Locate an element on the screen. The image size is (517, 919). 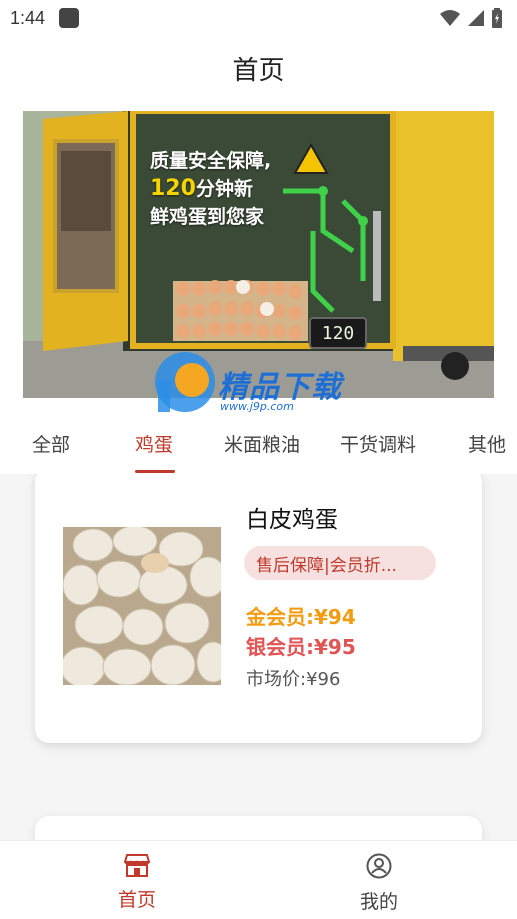
nav-home-label: 首页 is located at coordinates (136, 900).